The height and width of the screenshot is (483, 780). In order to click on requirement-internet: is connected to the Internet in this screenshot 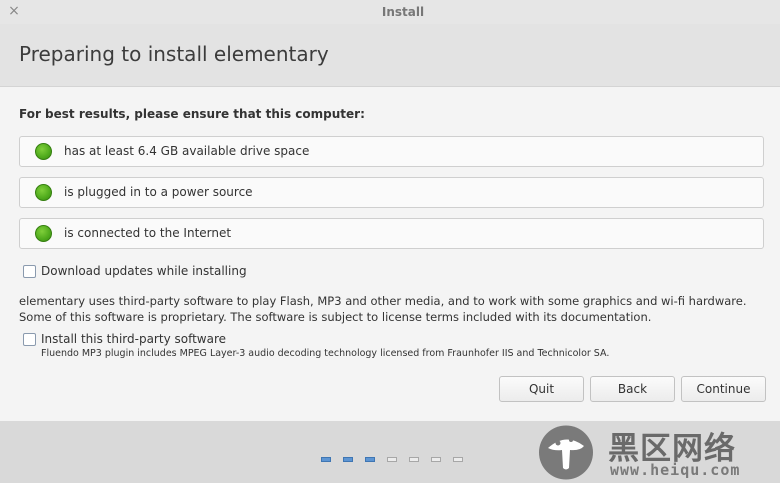, I will do `click(391, 233)`.